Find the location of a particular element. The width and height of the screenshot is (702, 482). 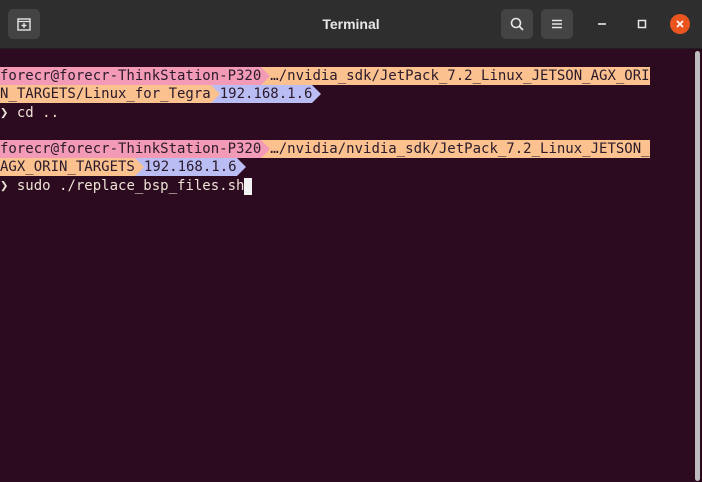

close-button is located at coordinates (680, 24).